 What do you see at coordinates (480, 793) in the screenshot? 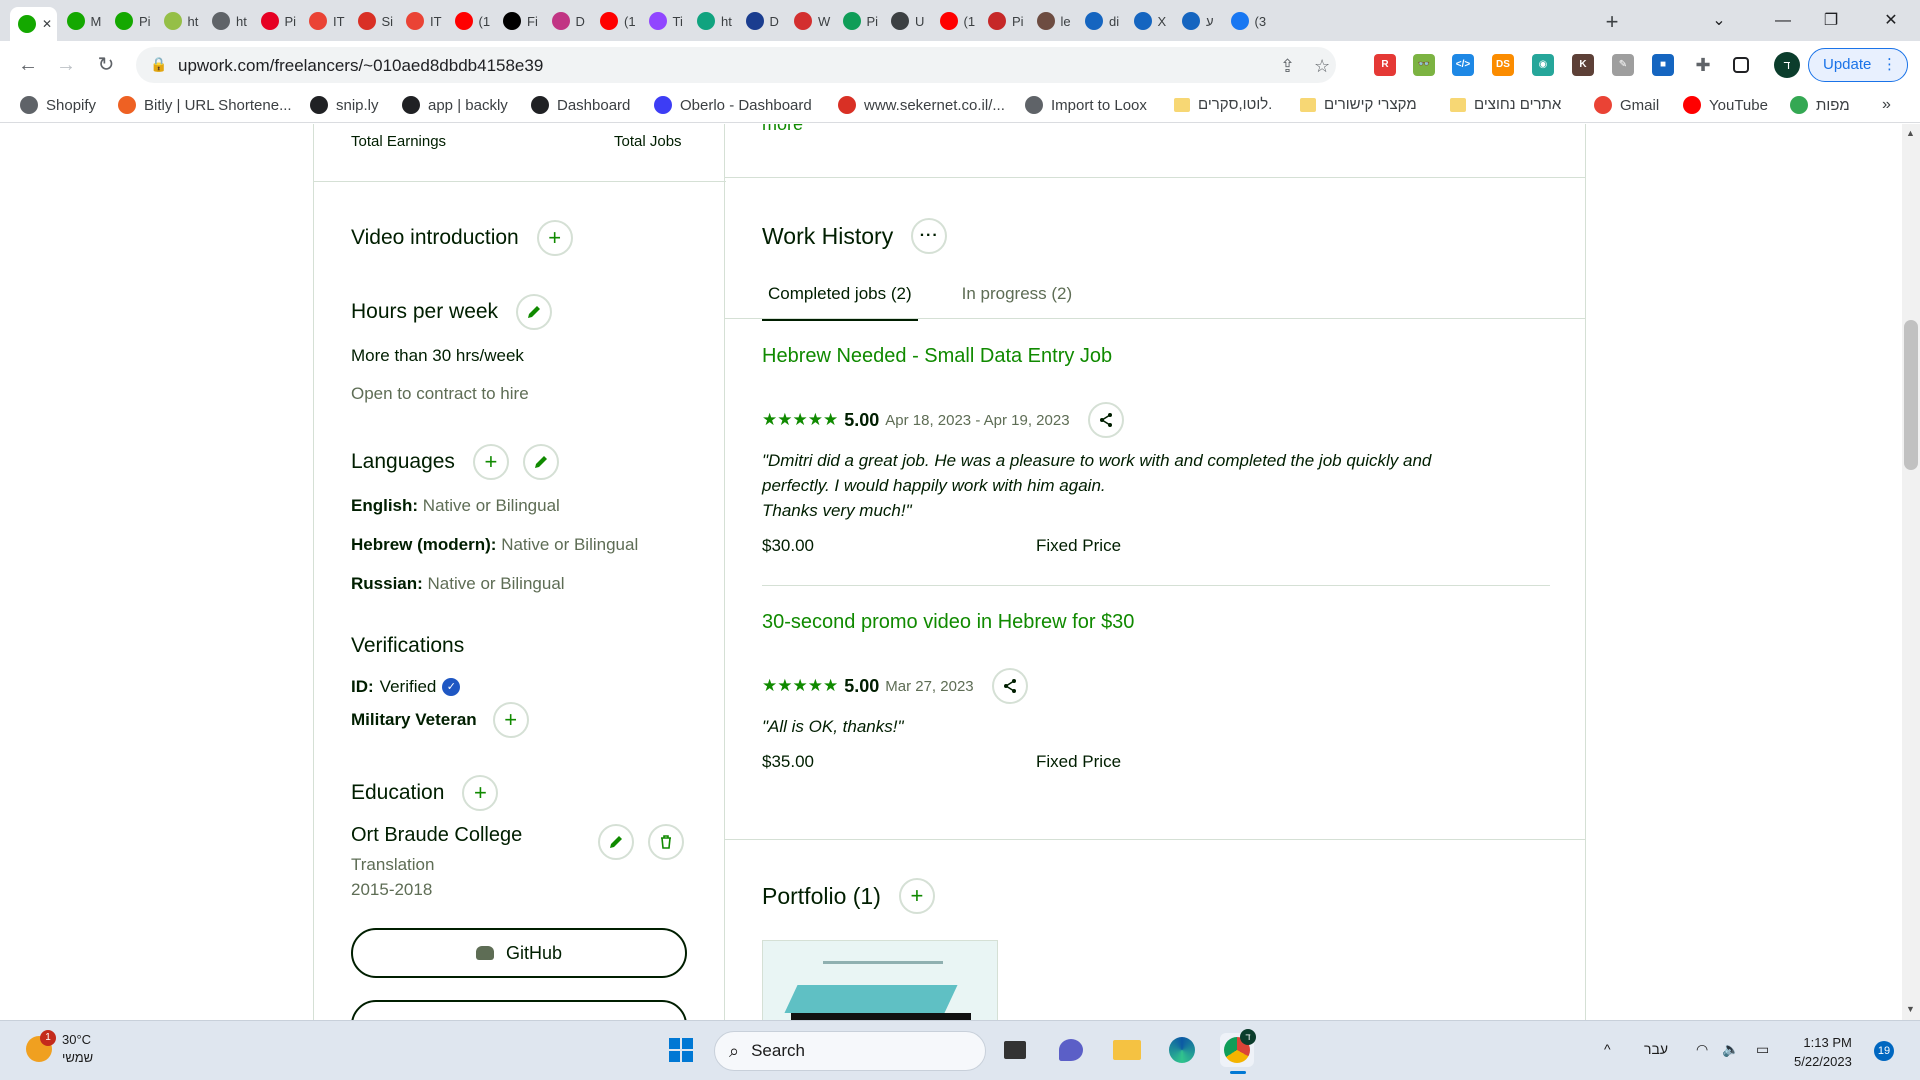
I see `add-education-button: +` at bounding box center [480, 793].